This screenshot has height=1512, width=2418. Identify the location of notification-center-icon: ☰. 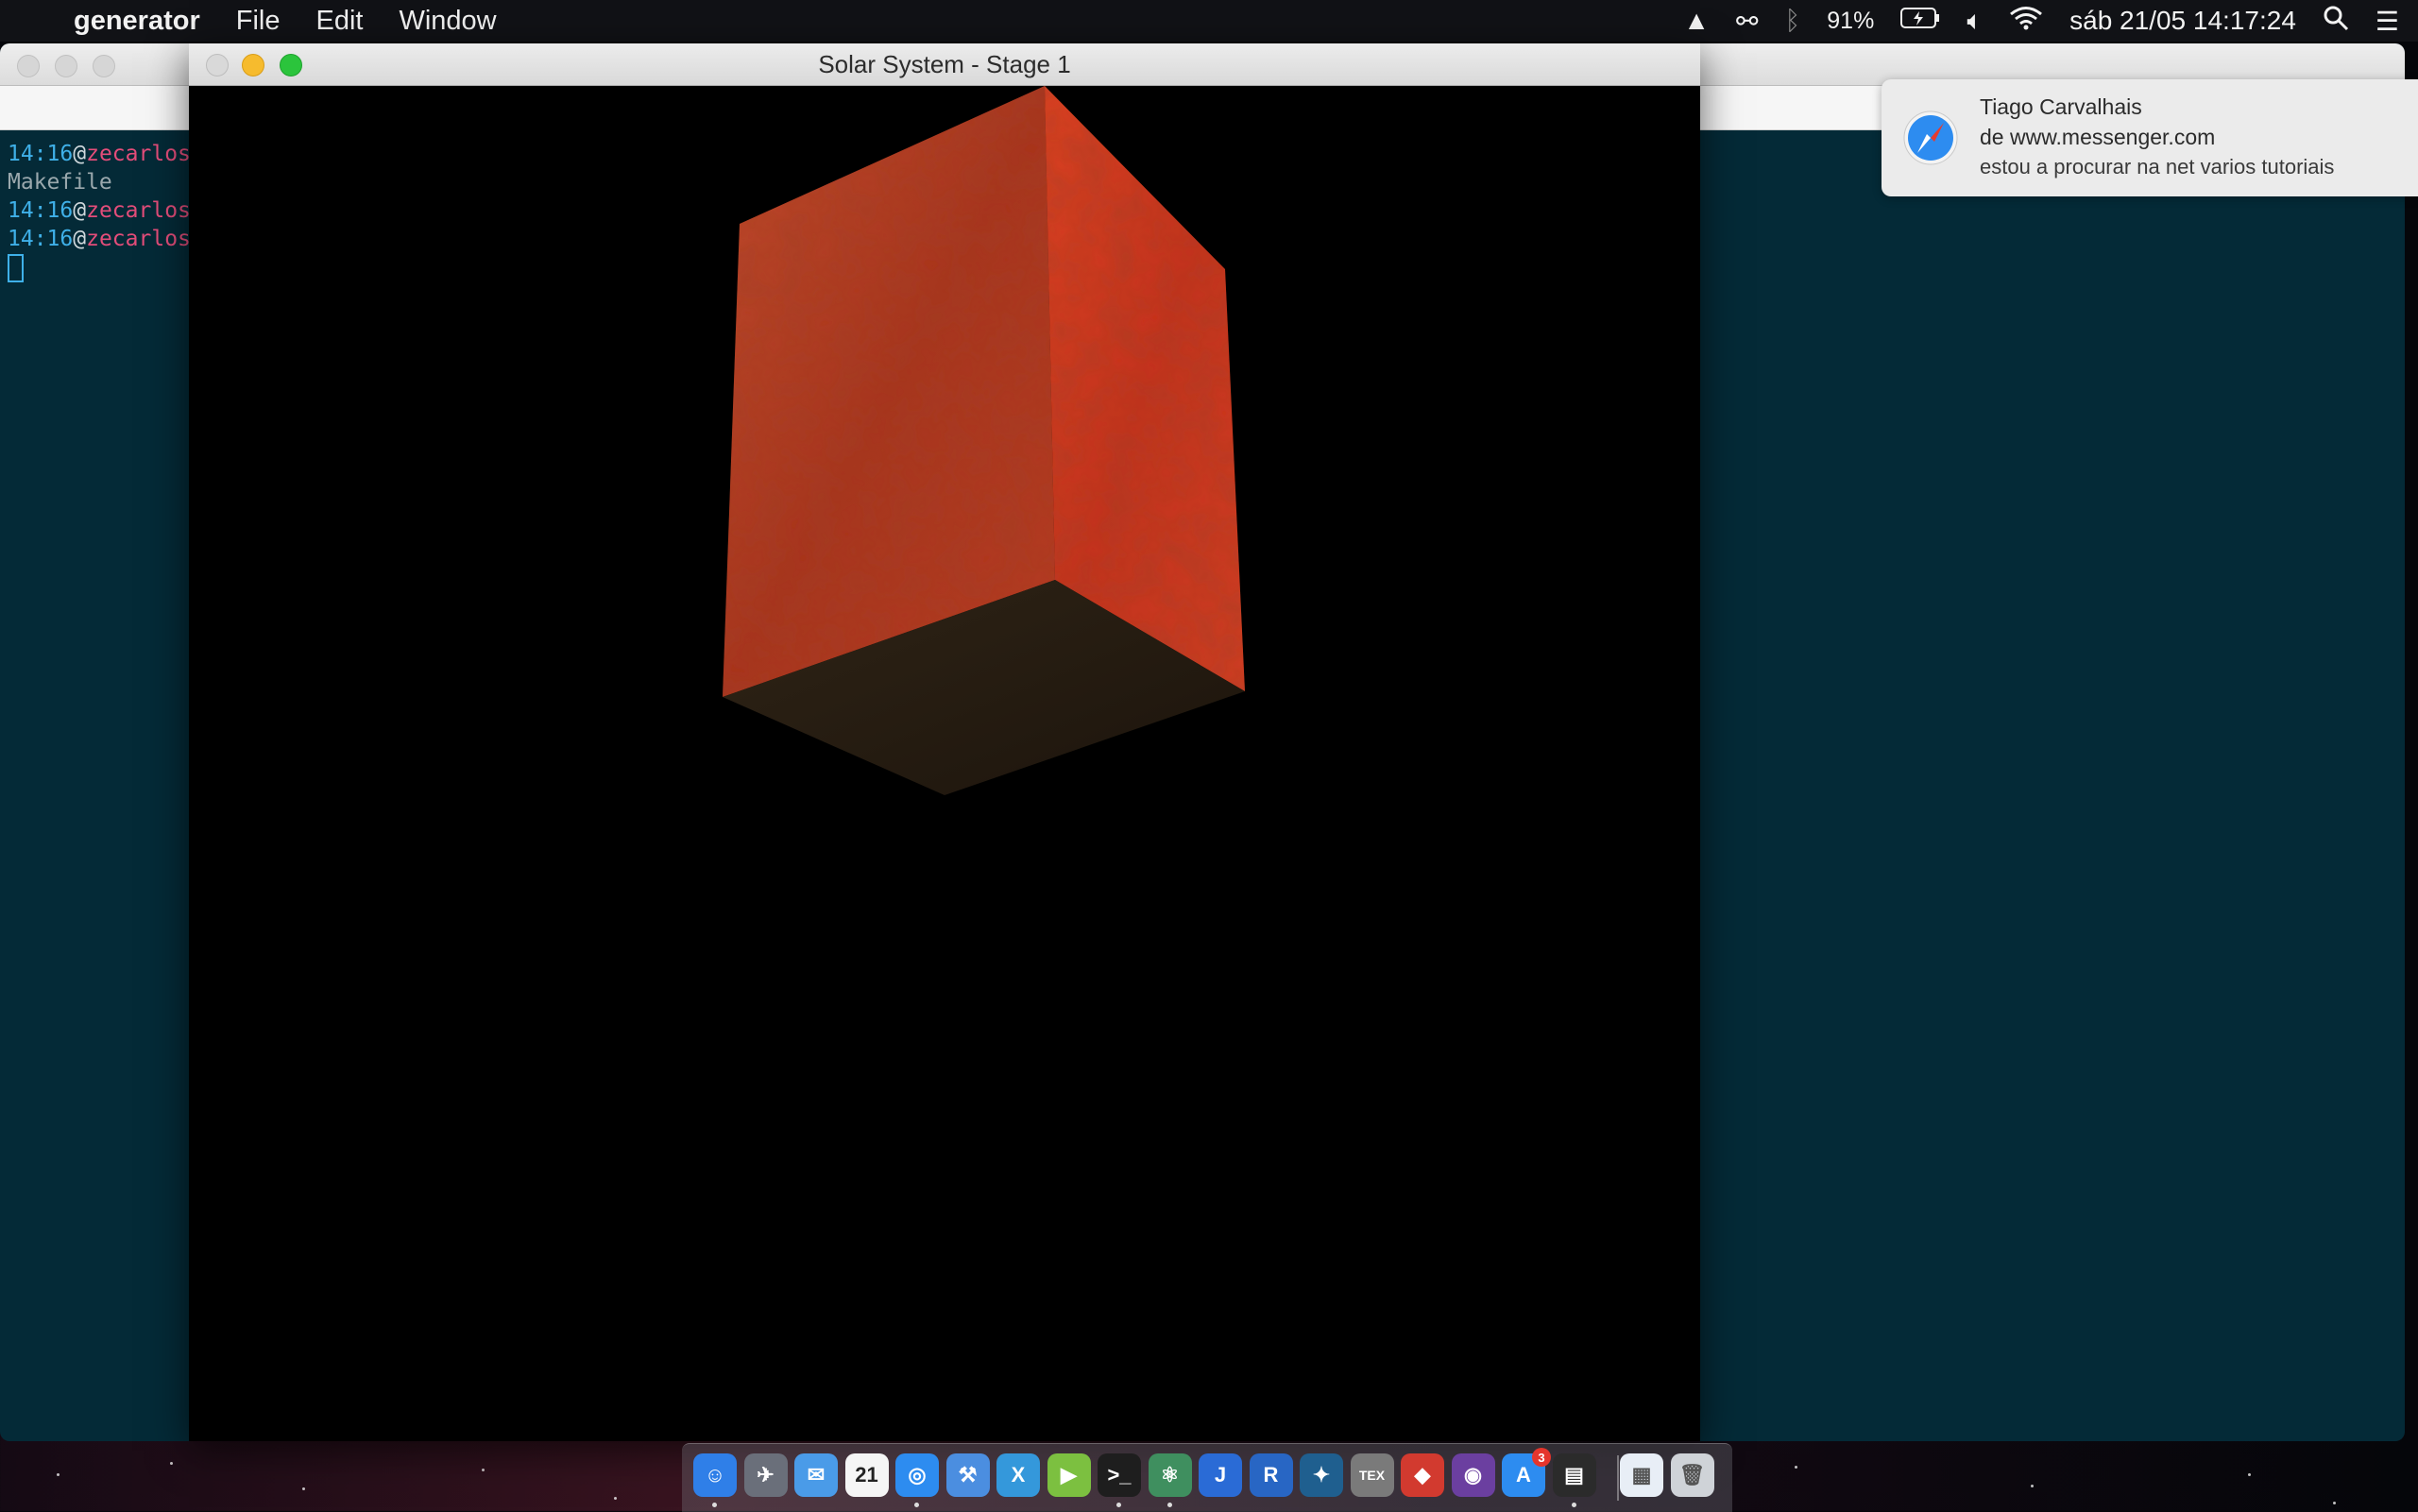
(2387, 21).